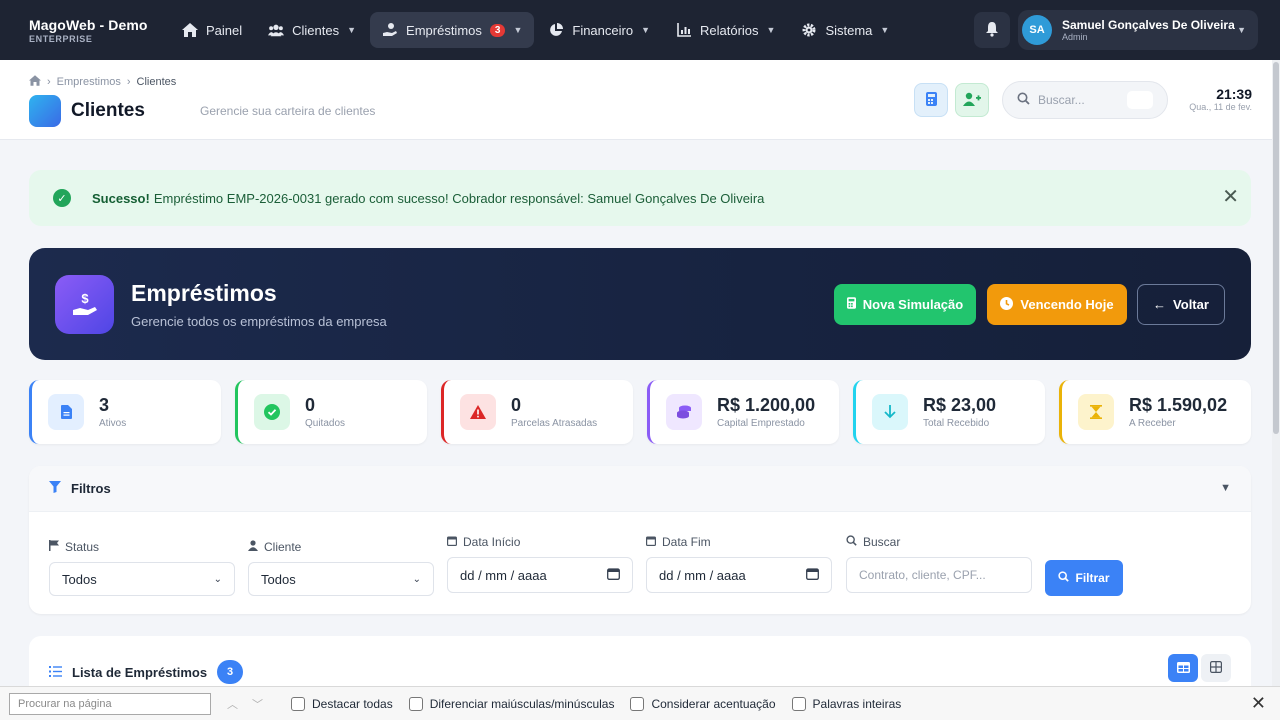  What do you see at coordinates (85, 30) in the screenshot?
I see `brand: MagoWeb - Demo ENTERPRISE` at bounding box center [85, 30].